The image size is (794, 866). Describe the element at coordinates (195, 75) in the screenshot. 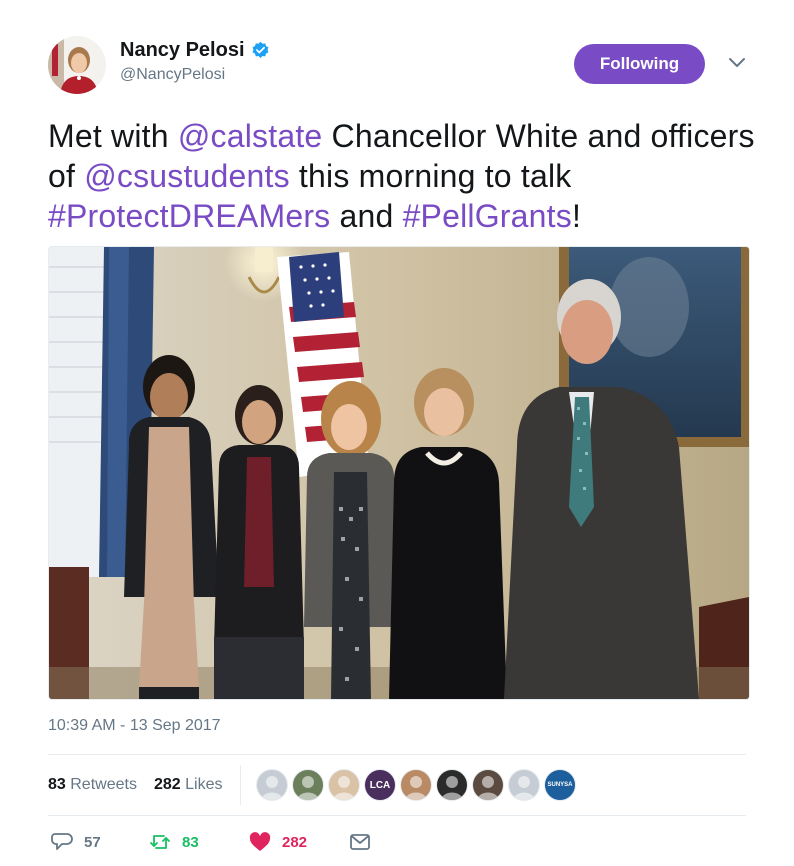

I see `author-handle: @NancyPelosi` at that location.